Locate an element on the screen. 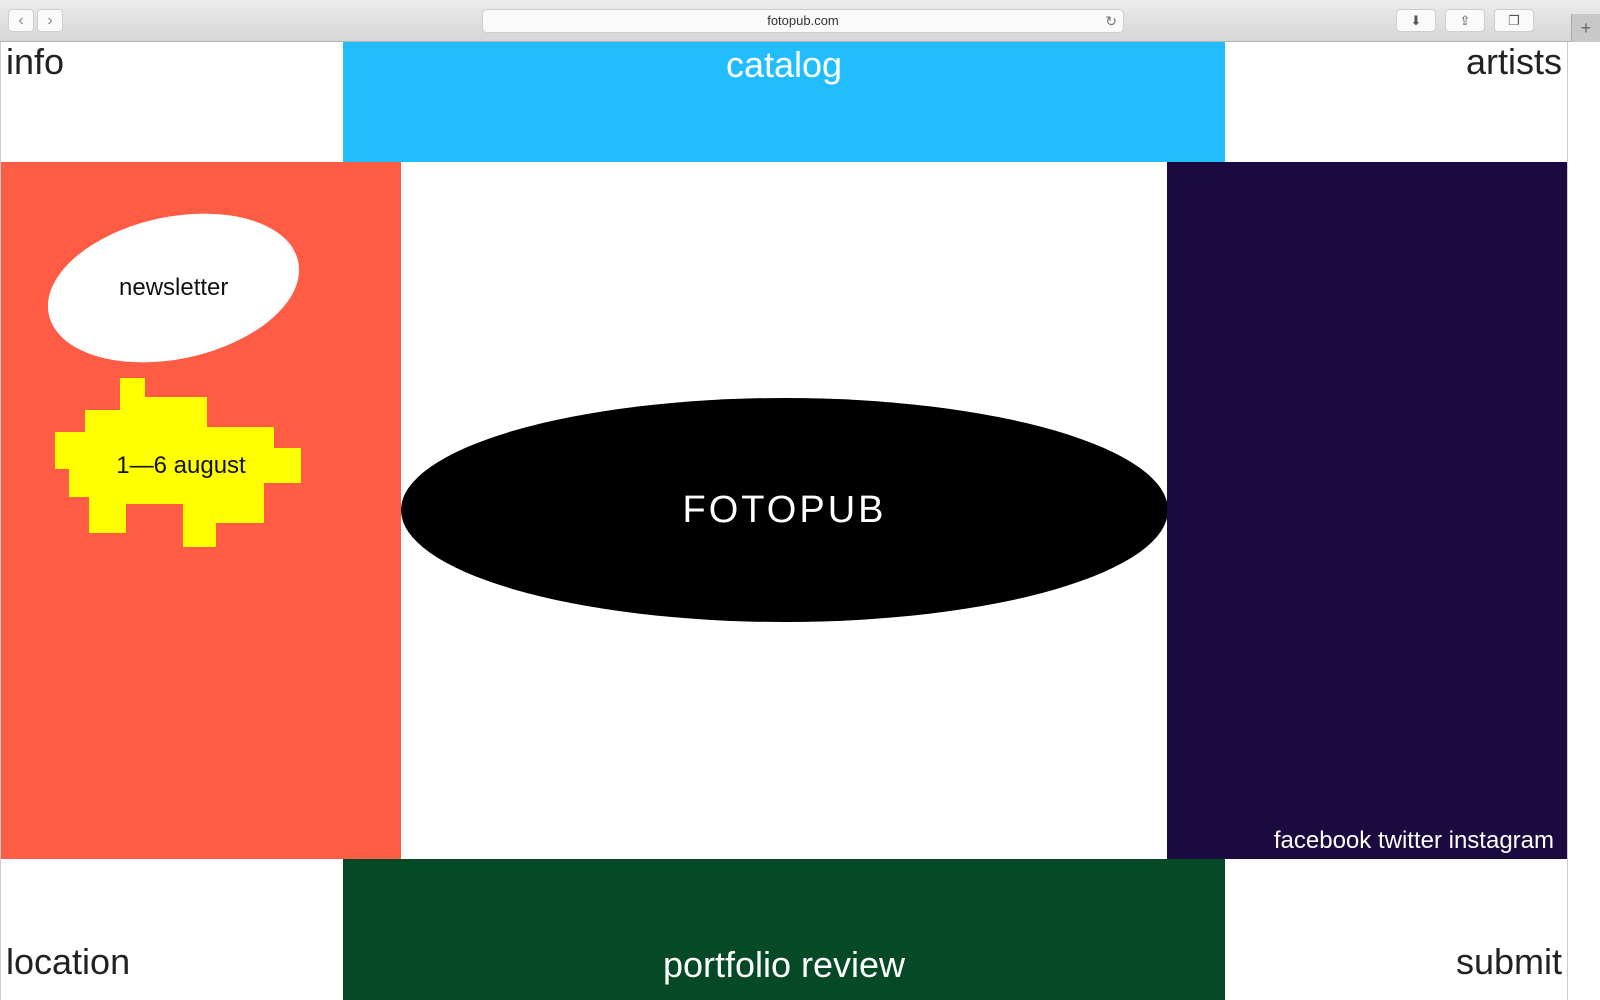 This screenshot has width=1600, height=1000. portfolio-review-link: portfolio review is located at coordinates (784, 929).